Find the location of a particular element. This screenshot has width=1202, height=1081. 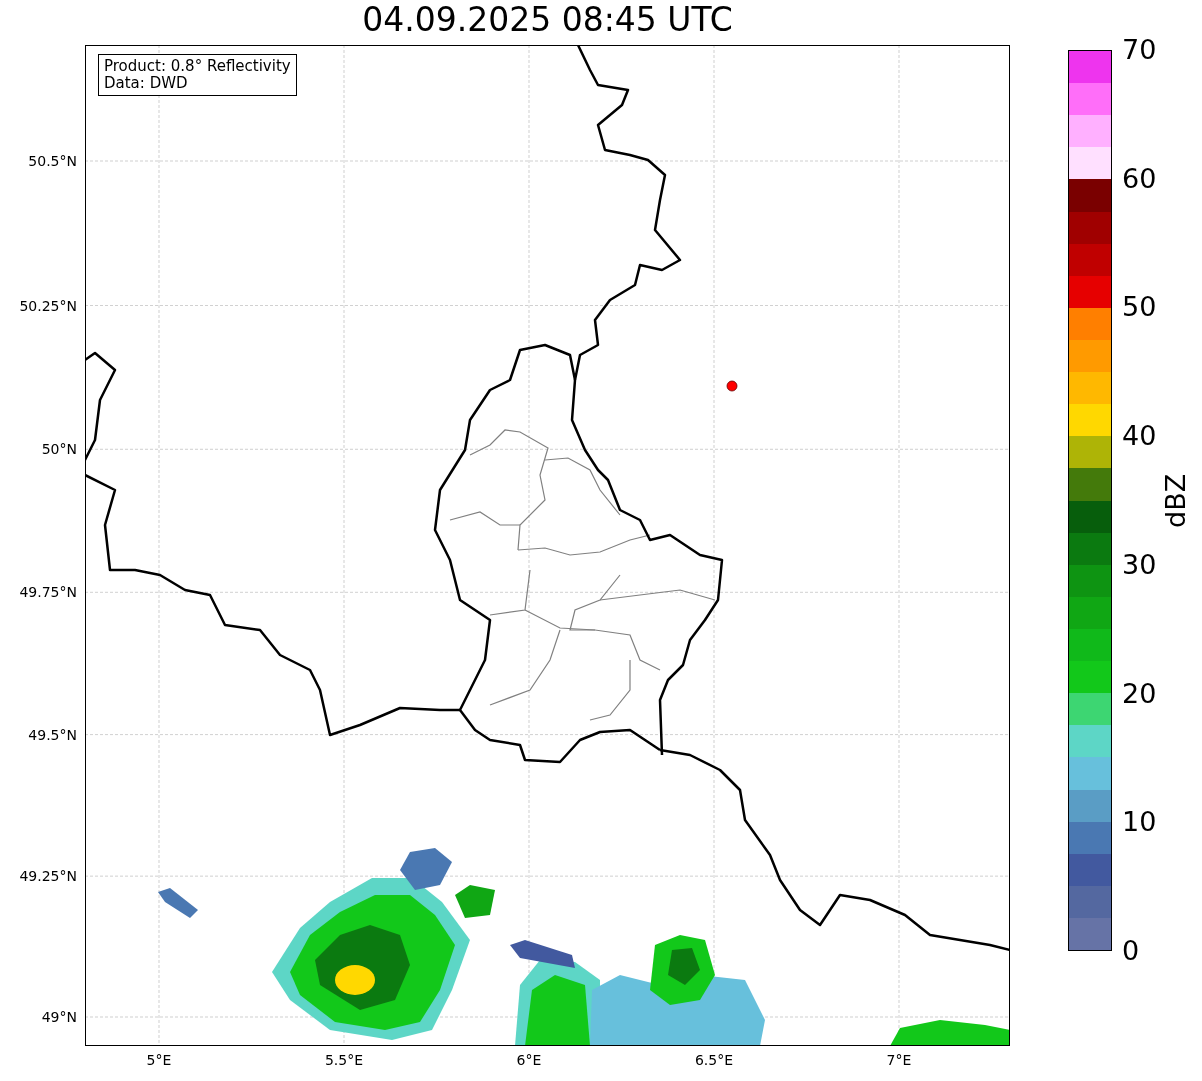

colorbar-tick-label: 50 is located at coordinates (1139, 307).